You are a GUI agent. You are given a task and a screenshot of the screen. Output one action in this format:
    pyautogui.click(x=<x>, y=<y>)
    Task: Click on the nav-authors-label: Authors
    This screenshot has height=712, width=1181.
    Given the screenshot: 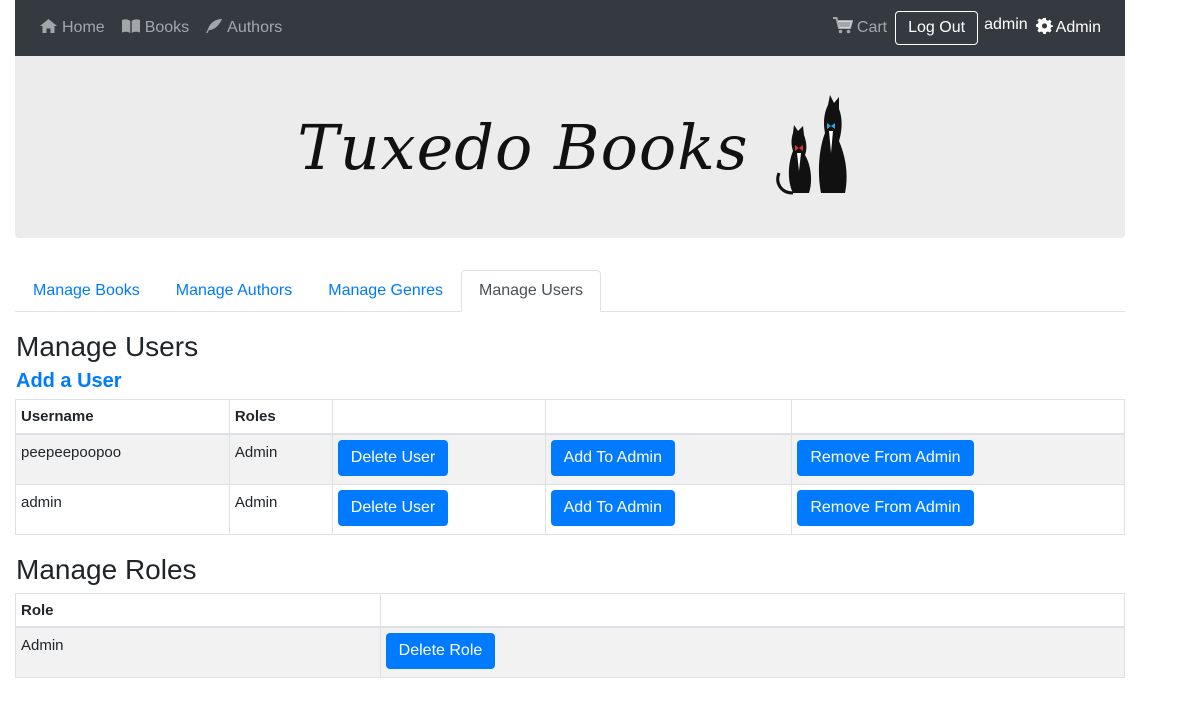 What is the action you would take?
    pyautogui.click(x=255, y=27)
    